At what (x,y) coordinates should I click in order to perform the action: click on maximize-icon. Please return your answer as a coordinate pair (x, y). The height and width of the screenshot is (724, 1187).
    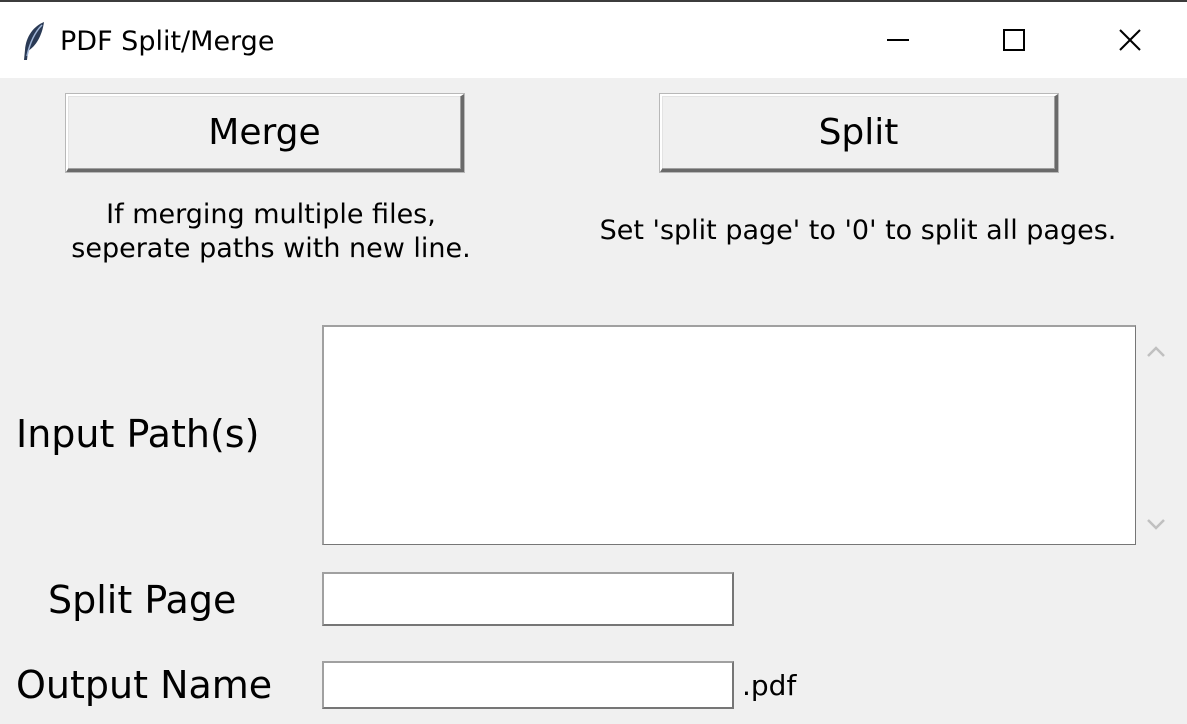
    Looking at the image, I should click on (1014, 40).